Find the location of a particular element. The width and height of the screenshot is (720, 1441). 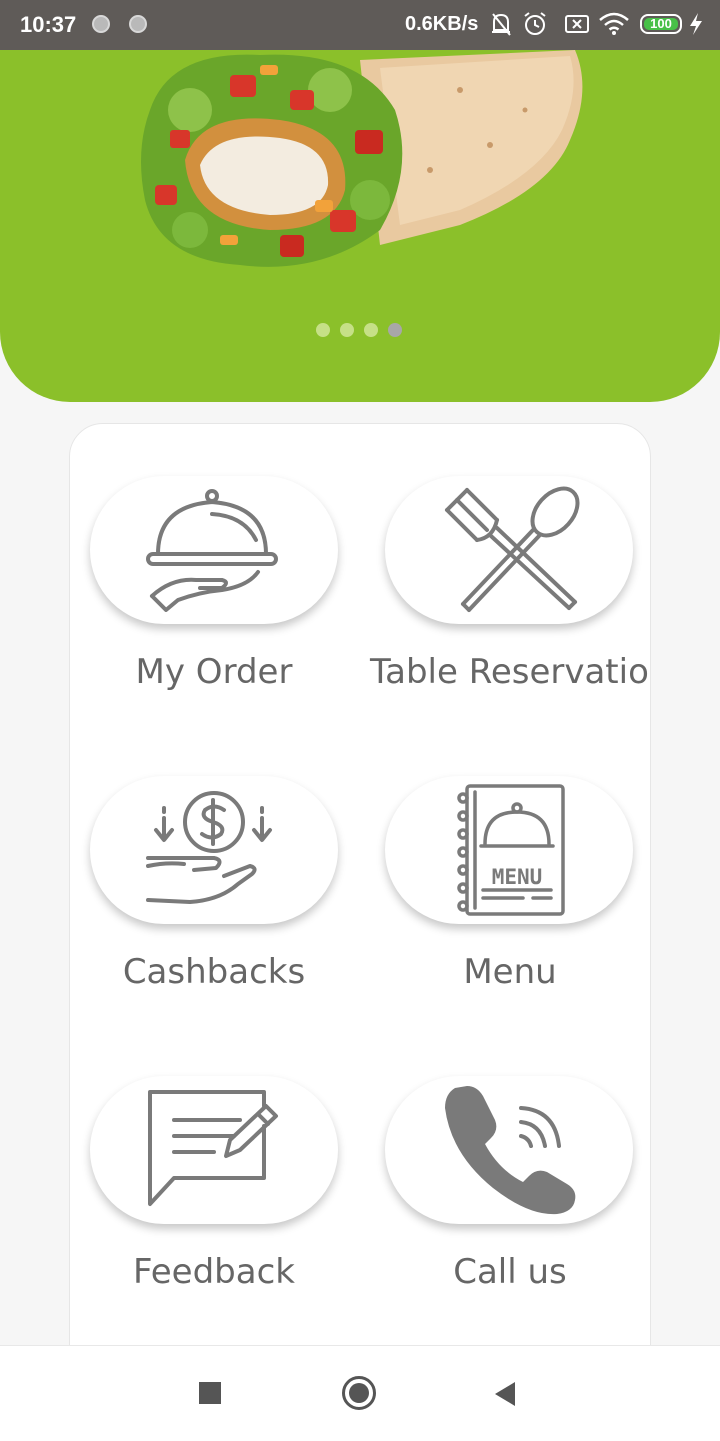

menu-button: MENU is located at coordinates (509, 850).